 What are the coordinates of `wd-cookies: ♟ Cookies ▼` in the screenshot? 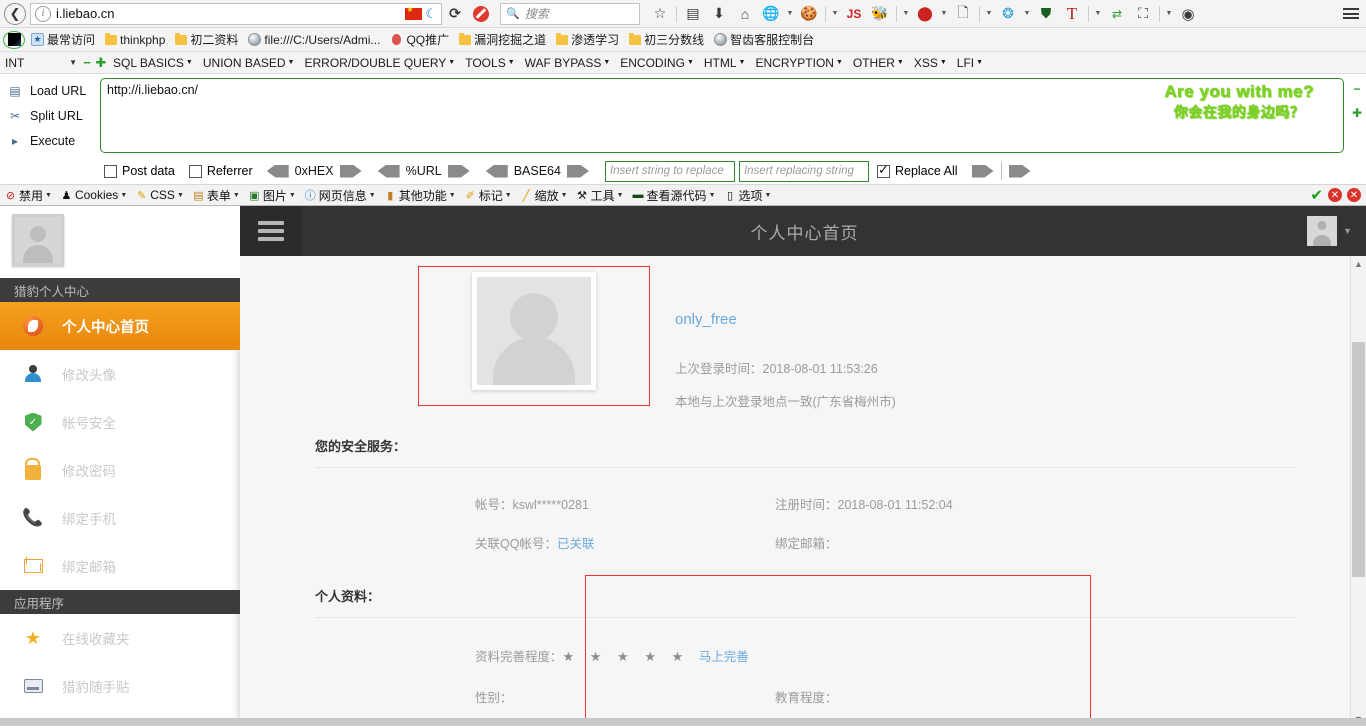 It's located at (93, 195).